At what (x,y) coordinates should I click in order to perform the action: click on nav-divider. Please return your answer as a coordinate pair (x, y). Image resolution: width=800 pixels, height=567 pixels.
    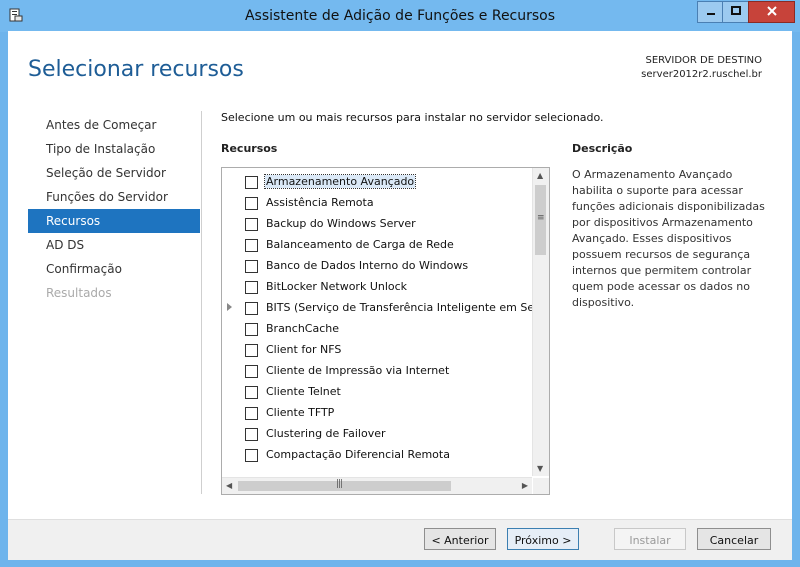
    Looking at the image, I should click on (201, 302).